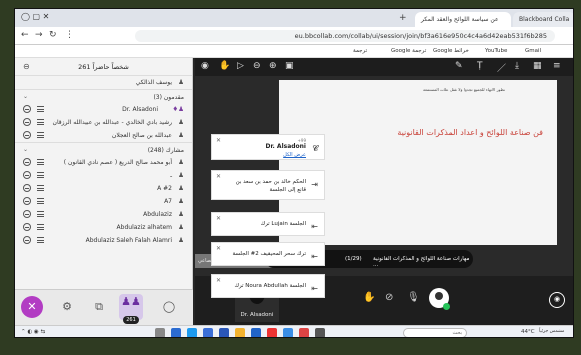  What do you see at coordinates (205, 66) in the screenshot?
I see `record-icon: ◉` at bounding box center [205, 66].